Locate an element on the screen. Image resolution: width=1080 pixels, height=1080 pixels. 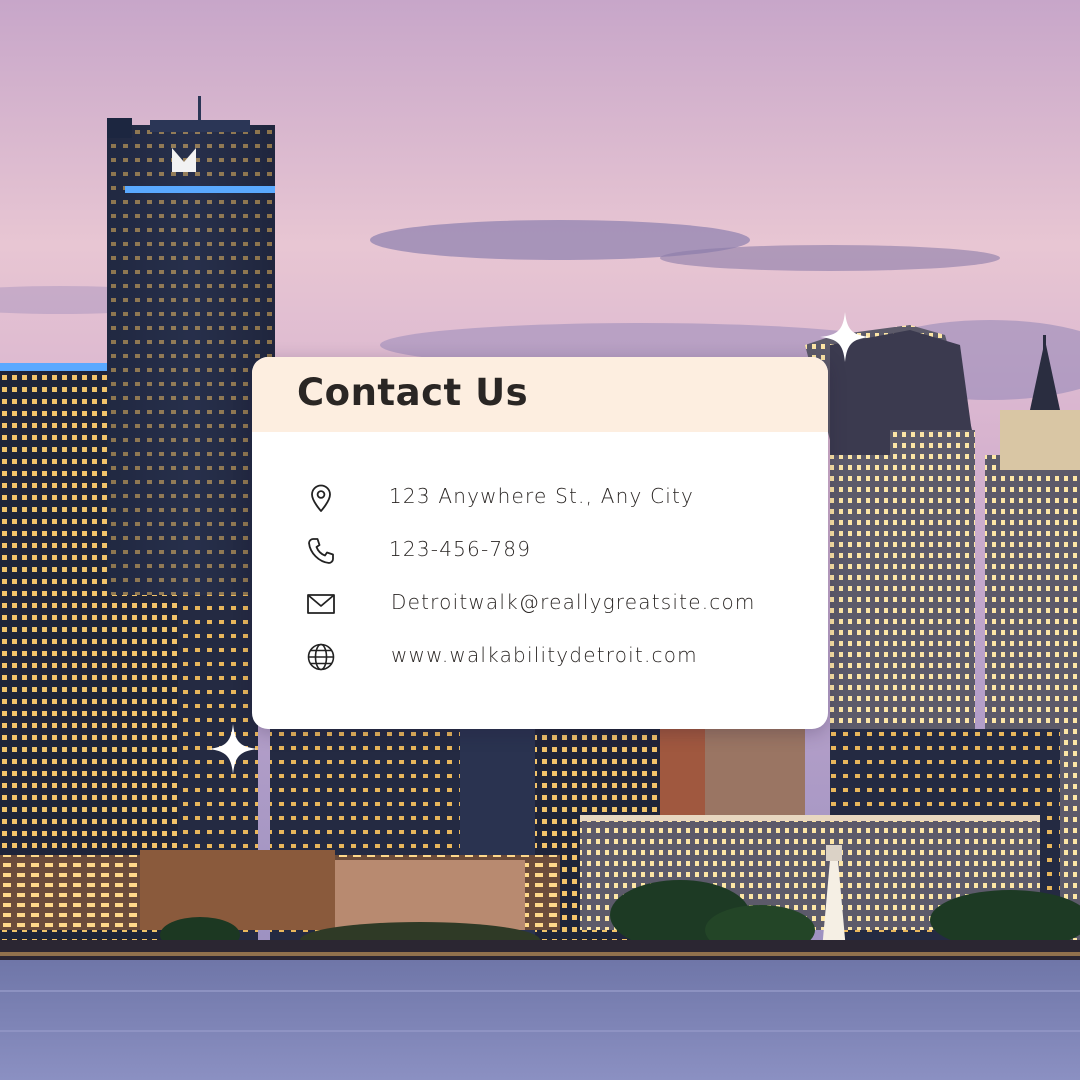
card-title: Contact Us is located at coordinates (413, 392).